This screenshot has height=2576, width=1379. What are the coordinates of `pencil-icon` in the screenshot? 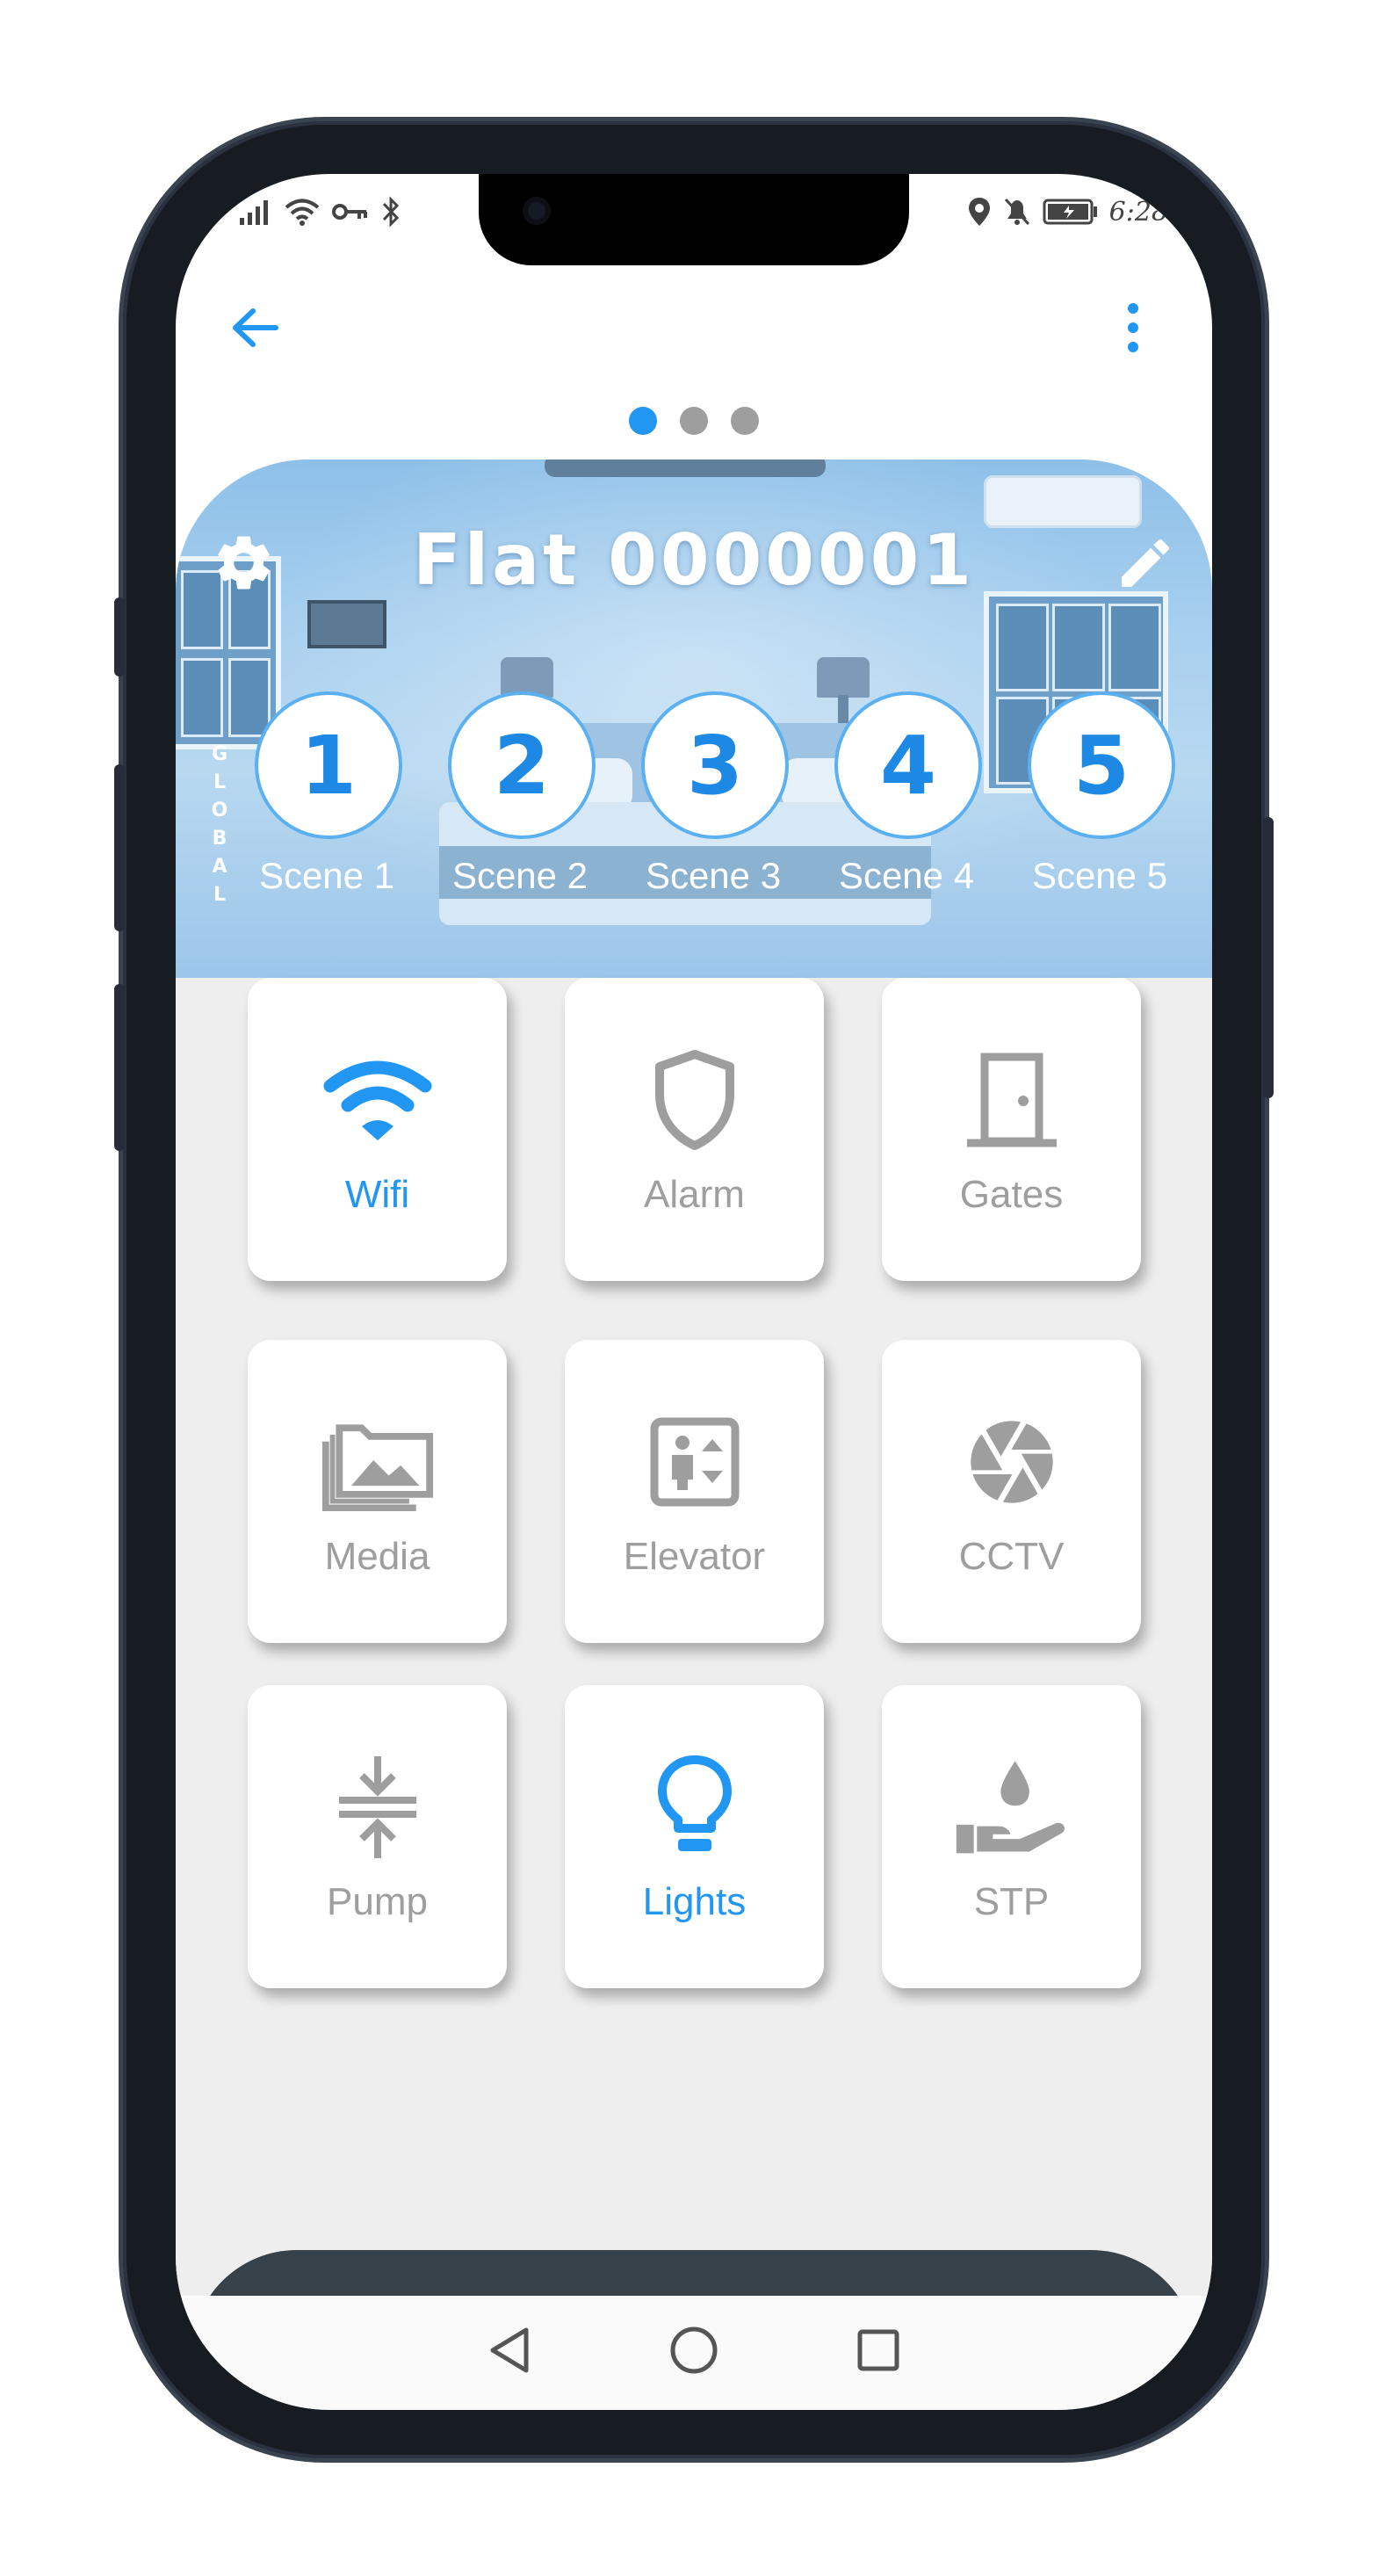 It's located at (1146, 563).